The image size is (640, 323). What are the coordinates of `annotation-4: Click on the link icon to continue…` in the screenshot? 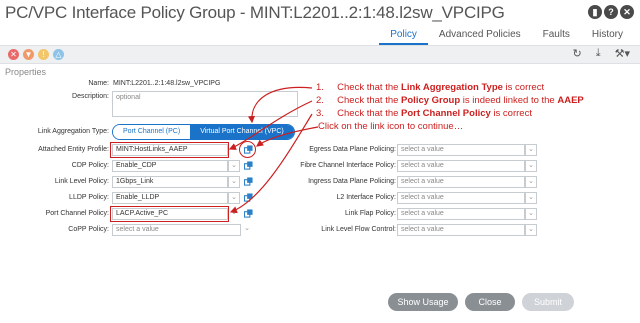 It's located at (391, 126).